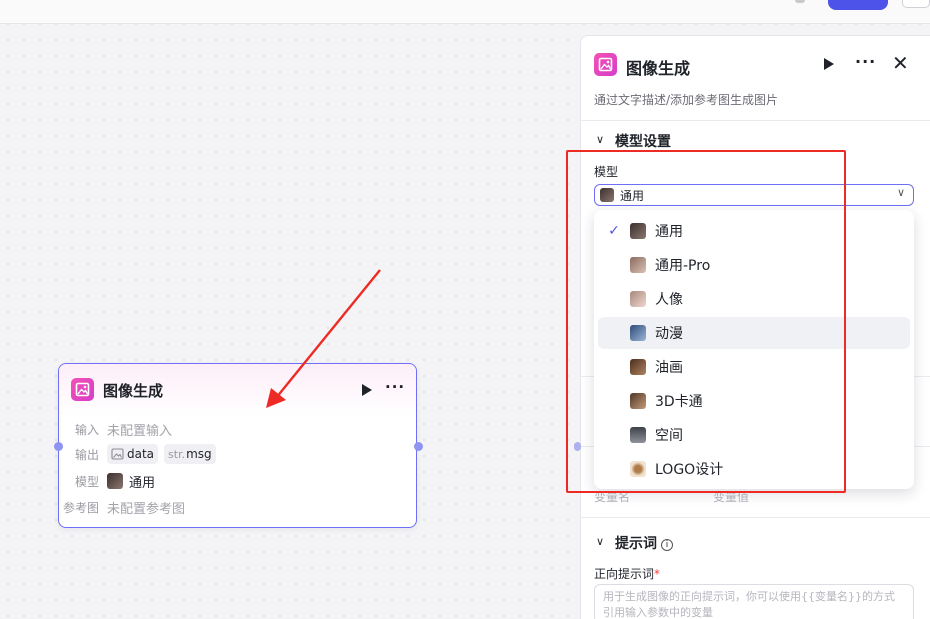 The image size is (930, 619). What do you see at coordinates (900, 63) in the screenshot?
I see `close-icon: ✕` at bounding box center [900, 63].